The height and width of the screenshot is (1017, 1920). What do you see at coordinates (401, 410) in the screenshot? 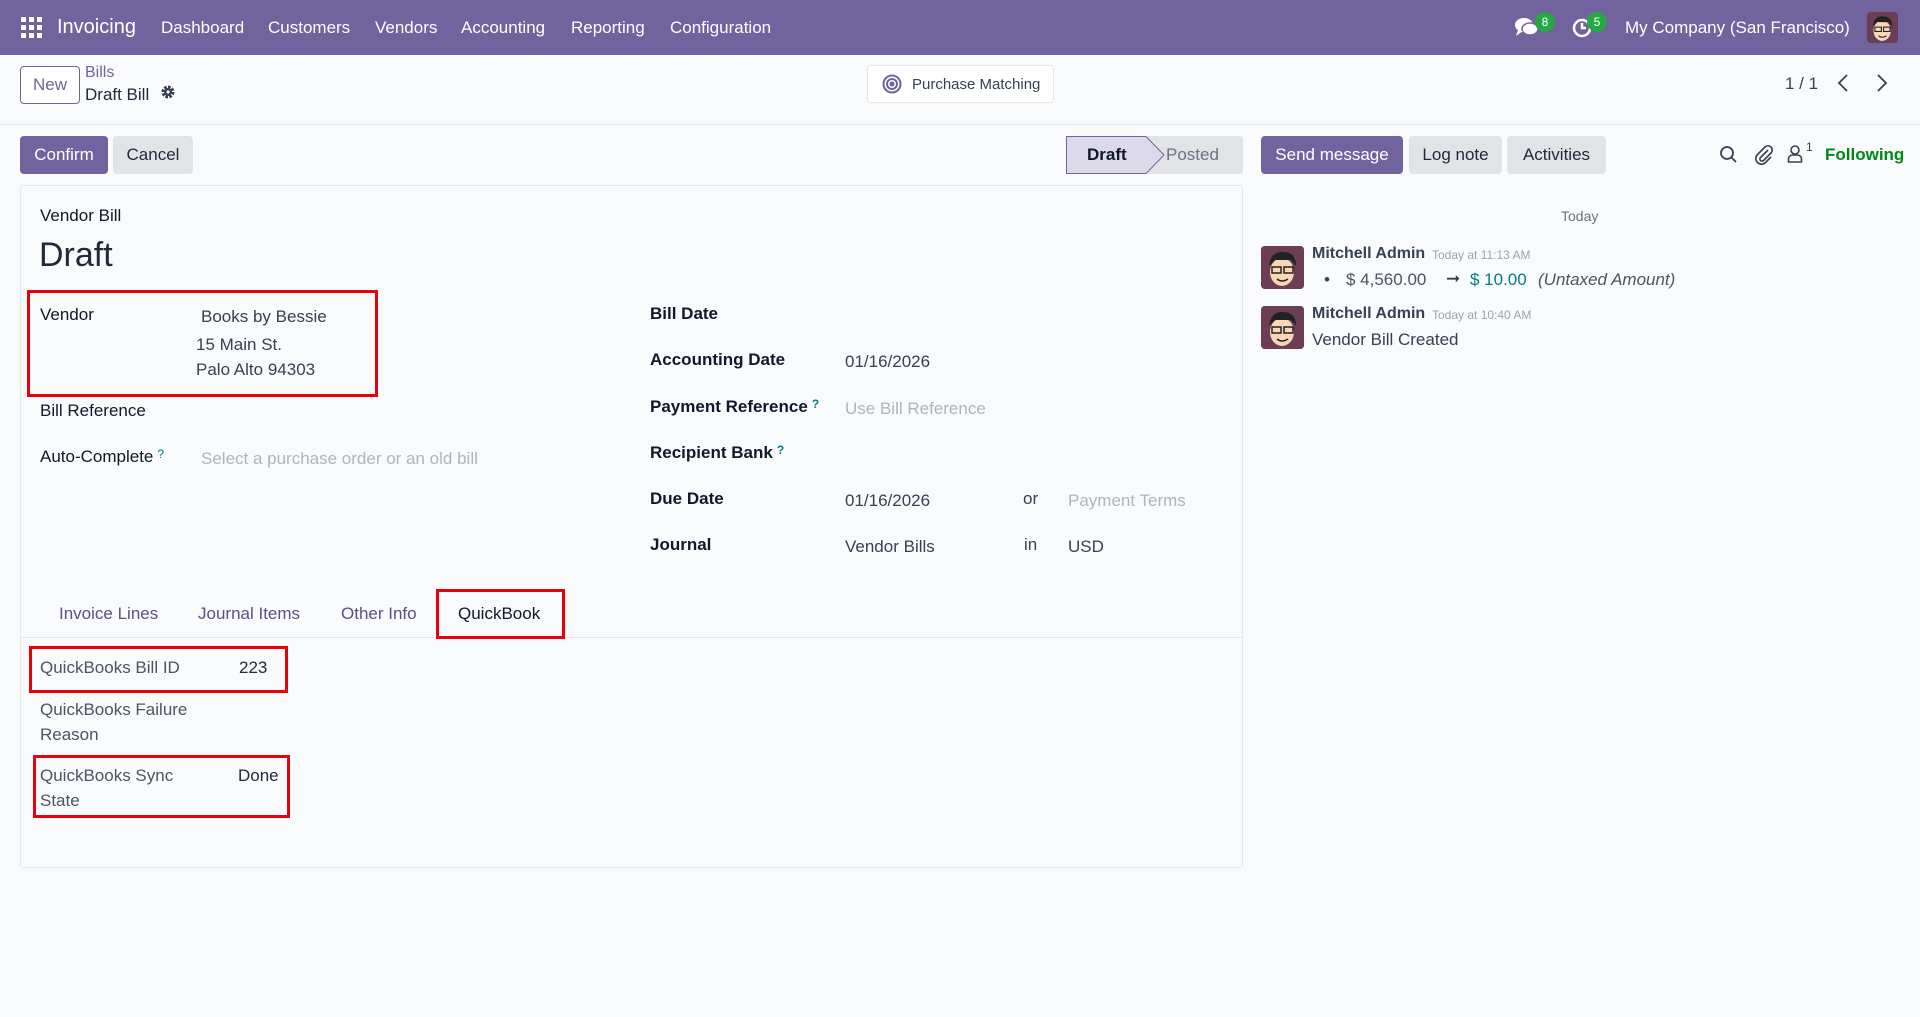
I see `bill-reference-input` at bounding box center [401, 410].